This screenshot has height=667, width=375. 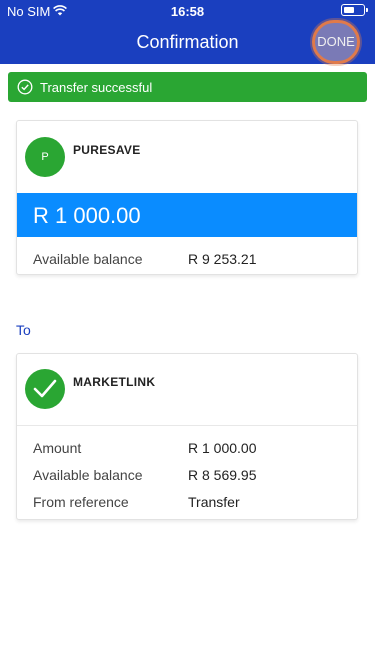 What do you see at coordinates (81, 502) in the screenshot?
I see `row-label: From reference` at bounding box center [81, 502].